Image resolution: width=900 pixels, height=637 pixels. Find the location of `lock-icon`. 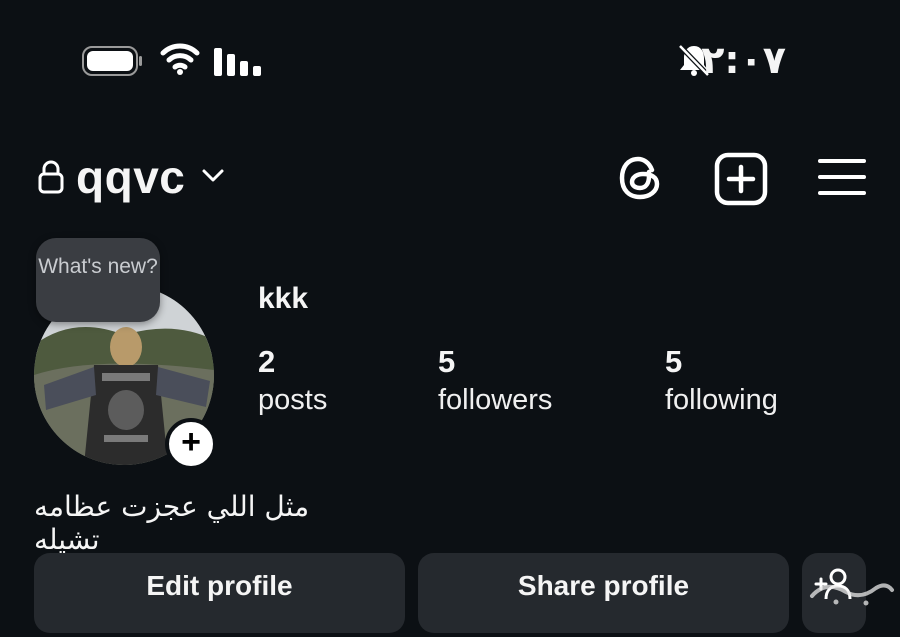

lock-icon is located at coordinates (51, 177).